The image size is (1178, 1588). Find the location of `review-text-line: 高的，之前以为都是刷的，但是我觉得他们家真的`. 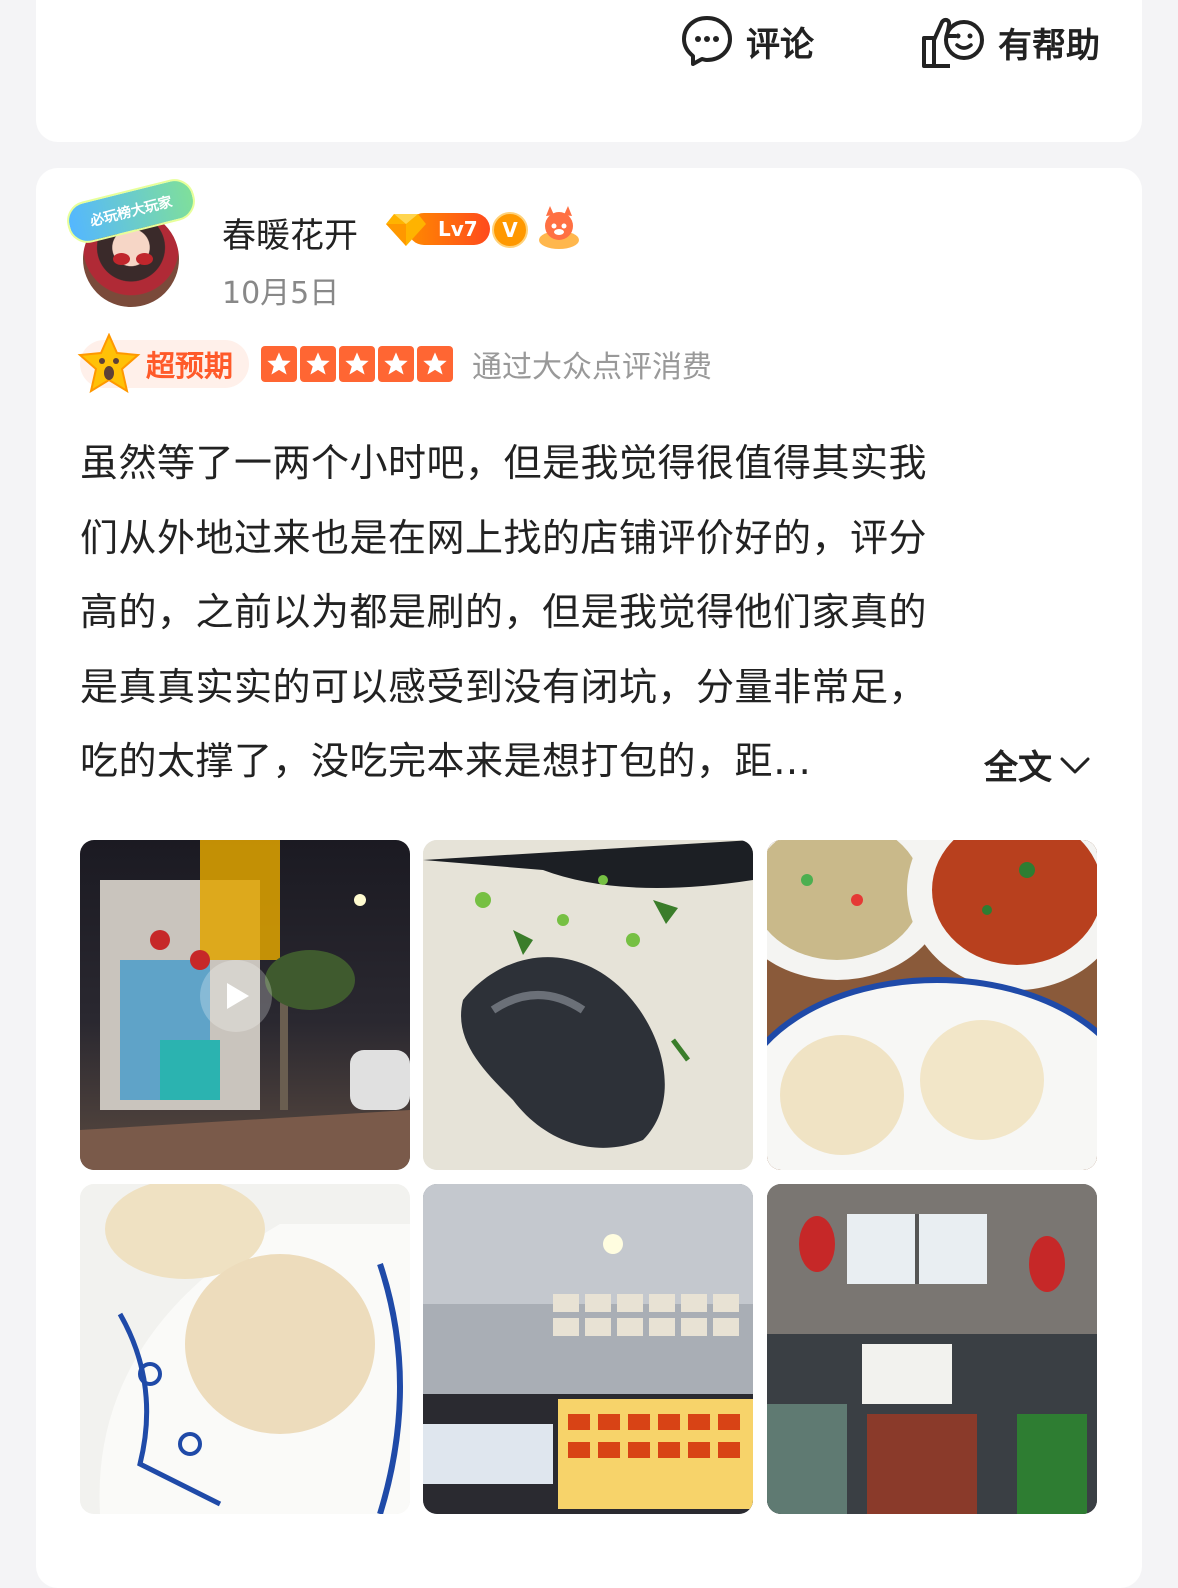

review-text-line: 高的，之前以为都是刷的，但是我觉得他们家真的 is located at coordinates (504, 612).